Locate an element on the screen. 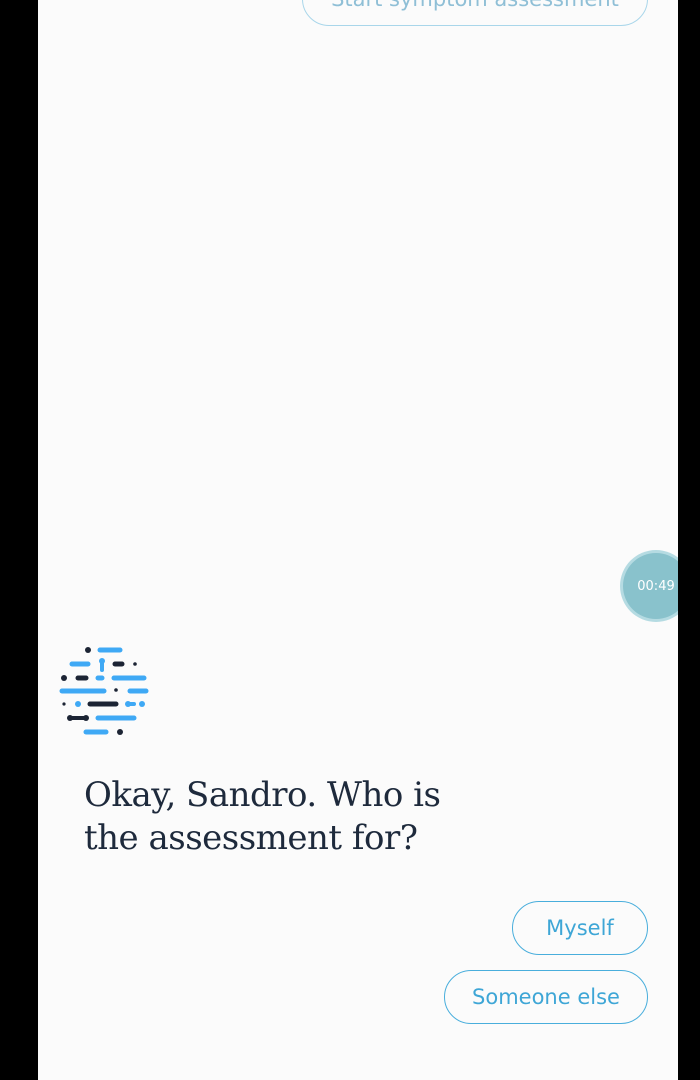  option-someone-else-button: Someone else is located at coordinates (546, 997).